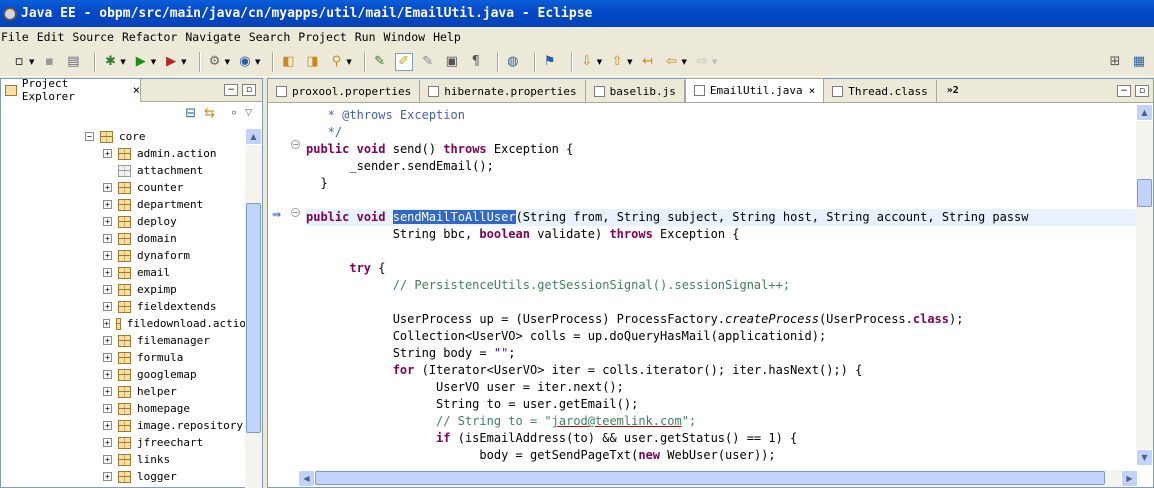 The width and height of the screenshot is (1154, 488). I want to click on run-icon: ▶, so click(141, 62).